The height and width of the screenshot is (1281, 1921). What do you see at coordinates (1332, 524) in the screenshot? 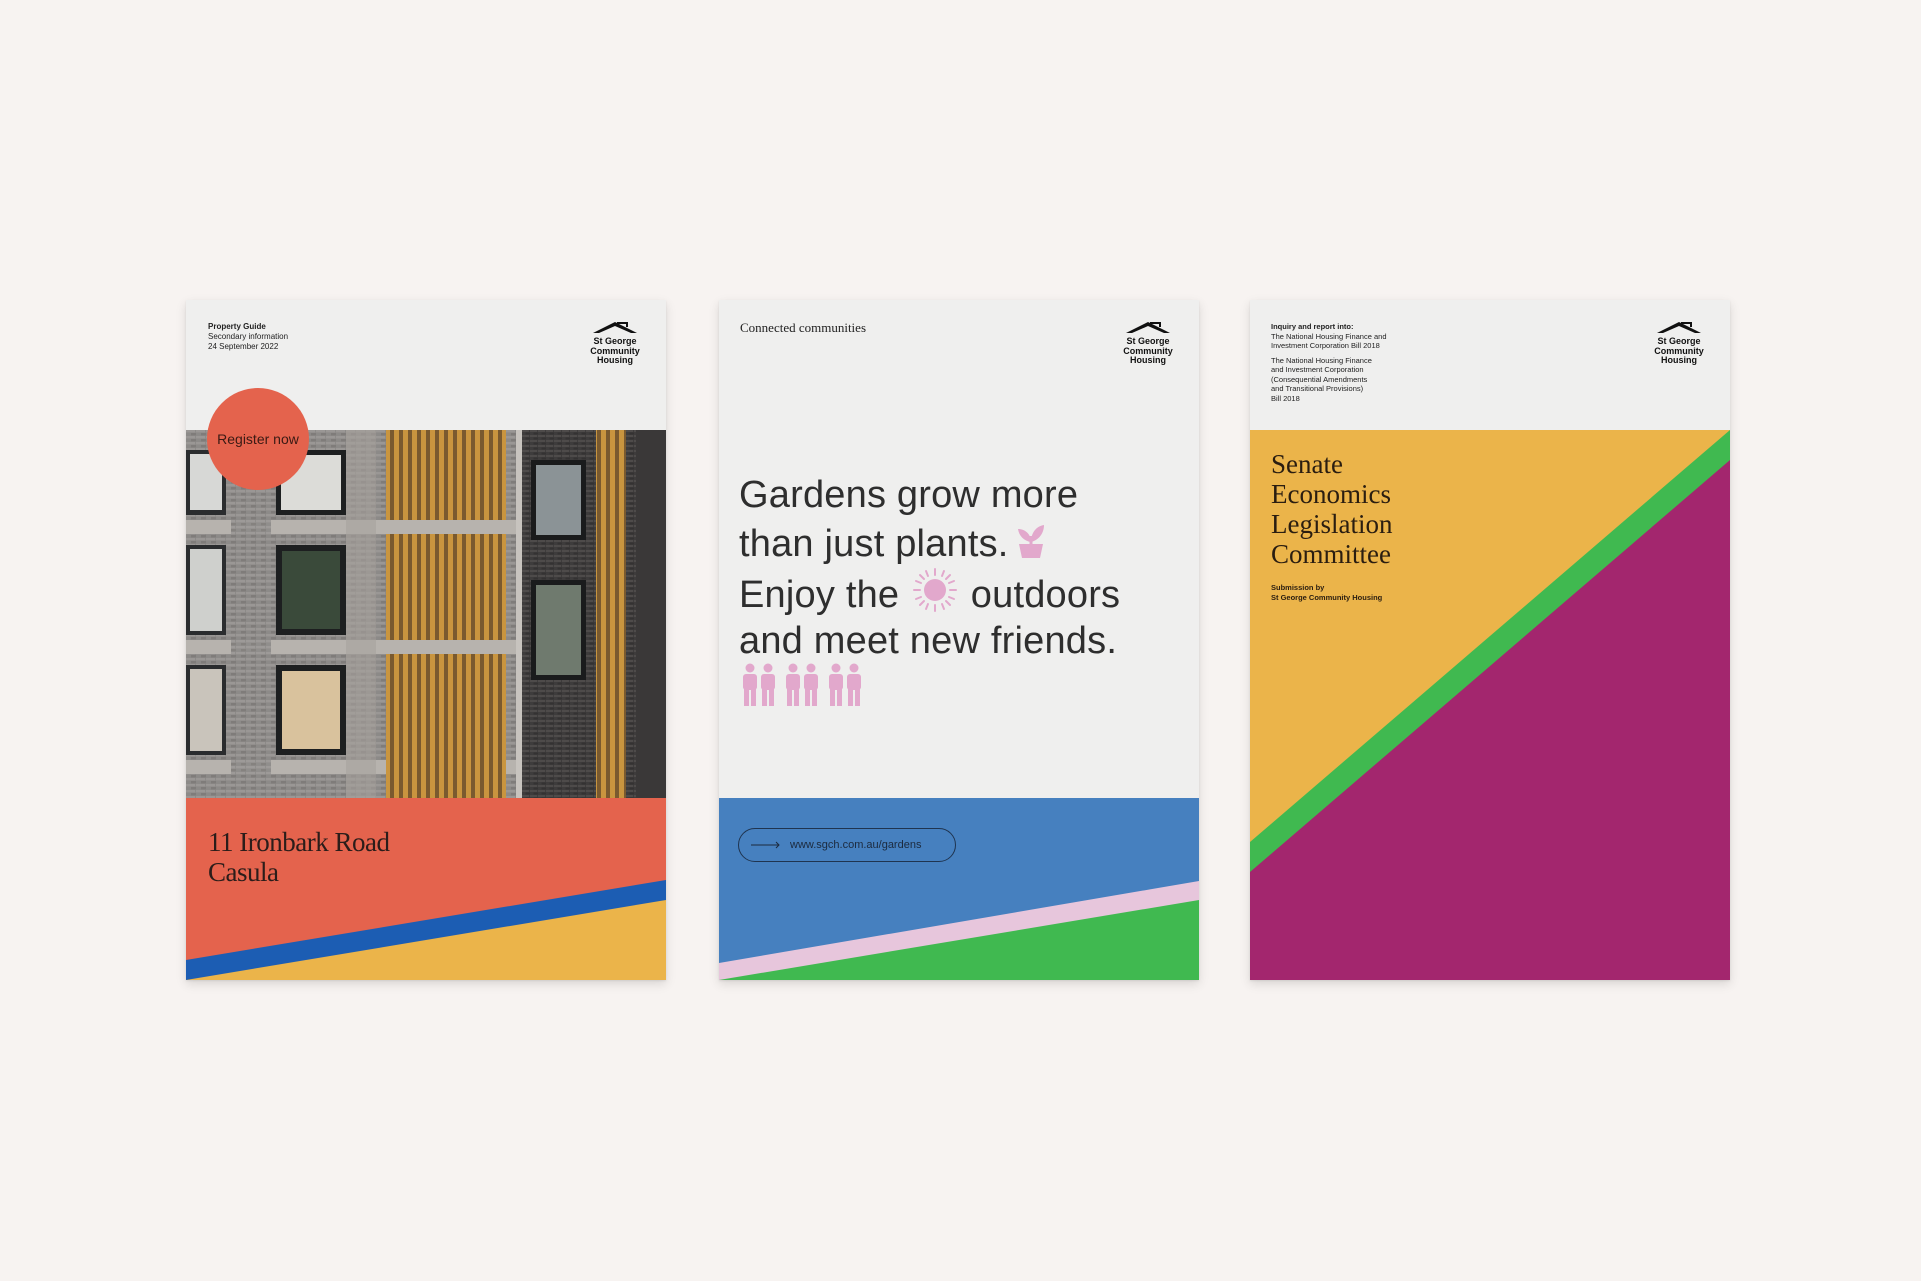
I see `title-line-3: Legislation` at bounding box center [1332, 524].